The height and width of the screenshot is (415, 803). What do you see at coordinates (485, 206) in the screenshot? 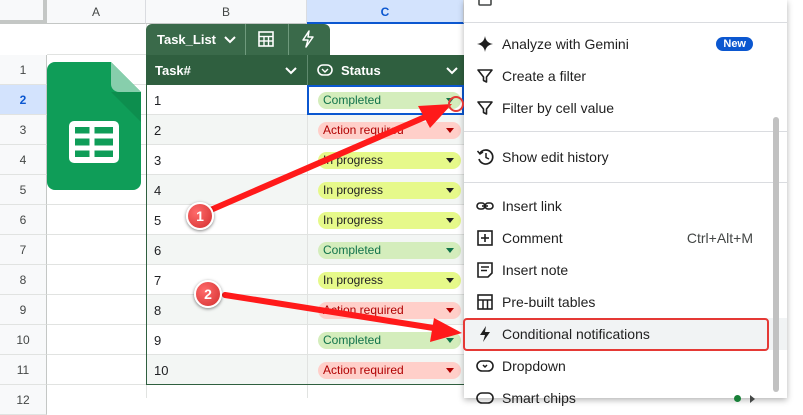
I see `link-icon` at bounding box center [485, 206].